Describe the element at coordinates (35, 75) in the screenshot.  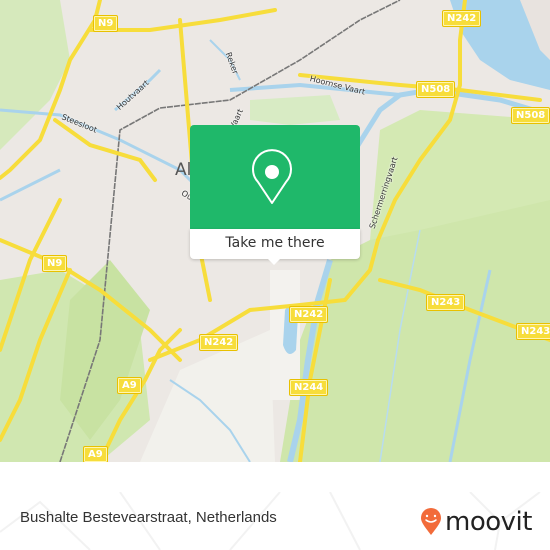
I see `farmland-west` at that location.